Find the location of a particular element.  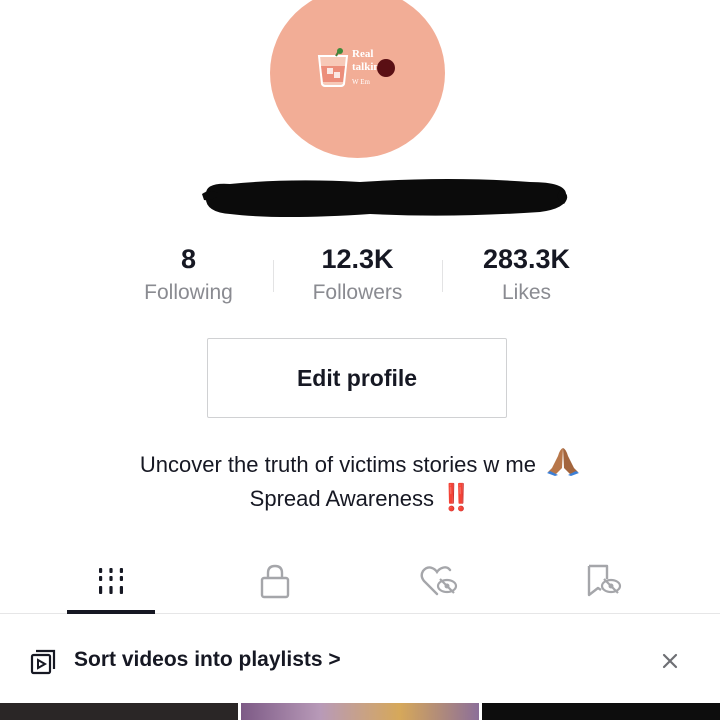

close-icon is located at coordinates (670, 661).